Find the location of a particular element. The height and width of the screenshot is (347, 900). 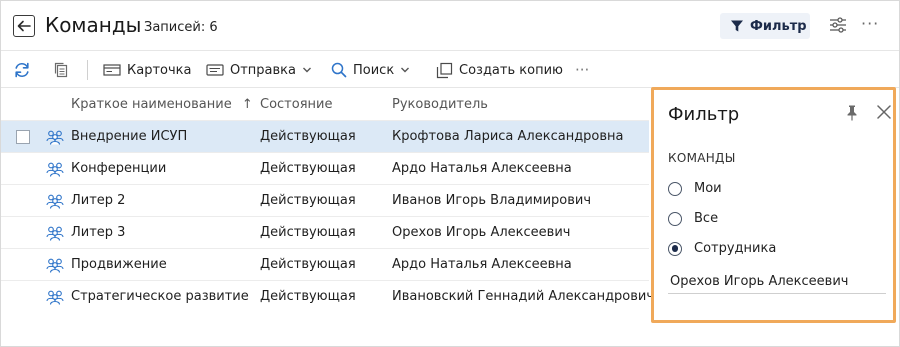

page-title: Команды is located at coordinates (93, 25).